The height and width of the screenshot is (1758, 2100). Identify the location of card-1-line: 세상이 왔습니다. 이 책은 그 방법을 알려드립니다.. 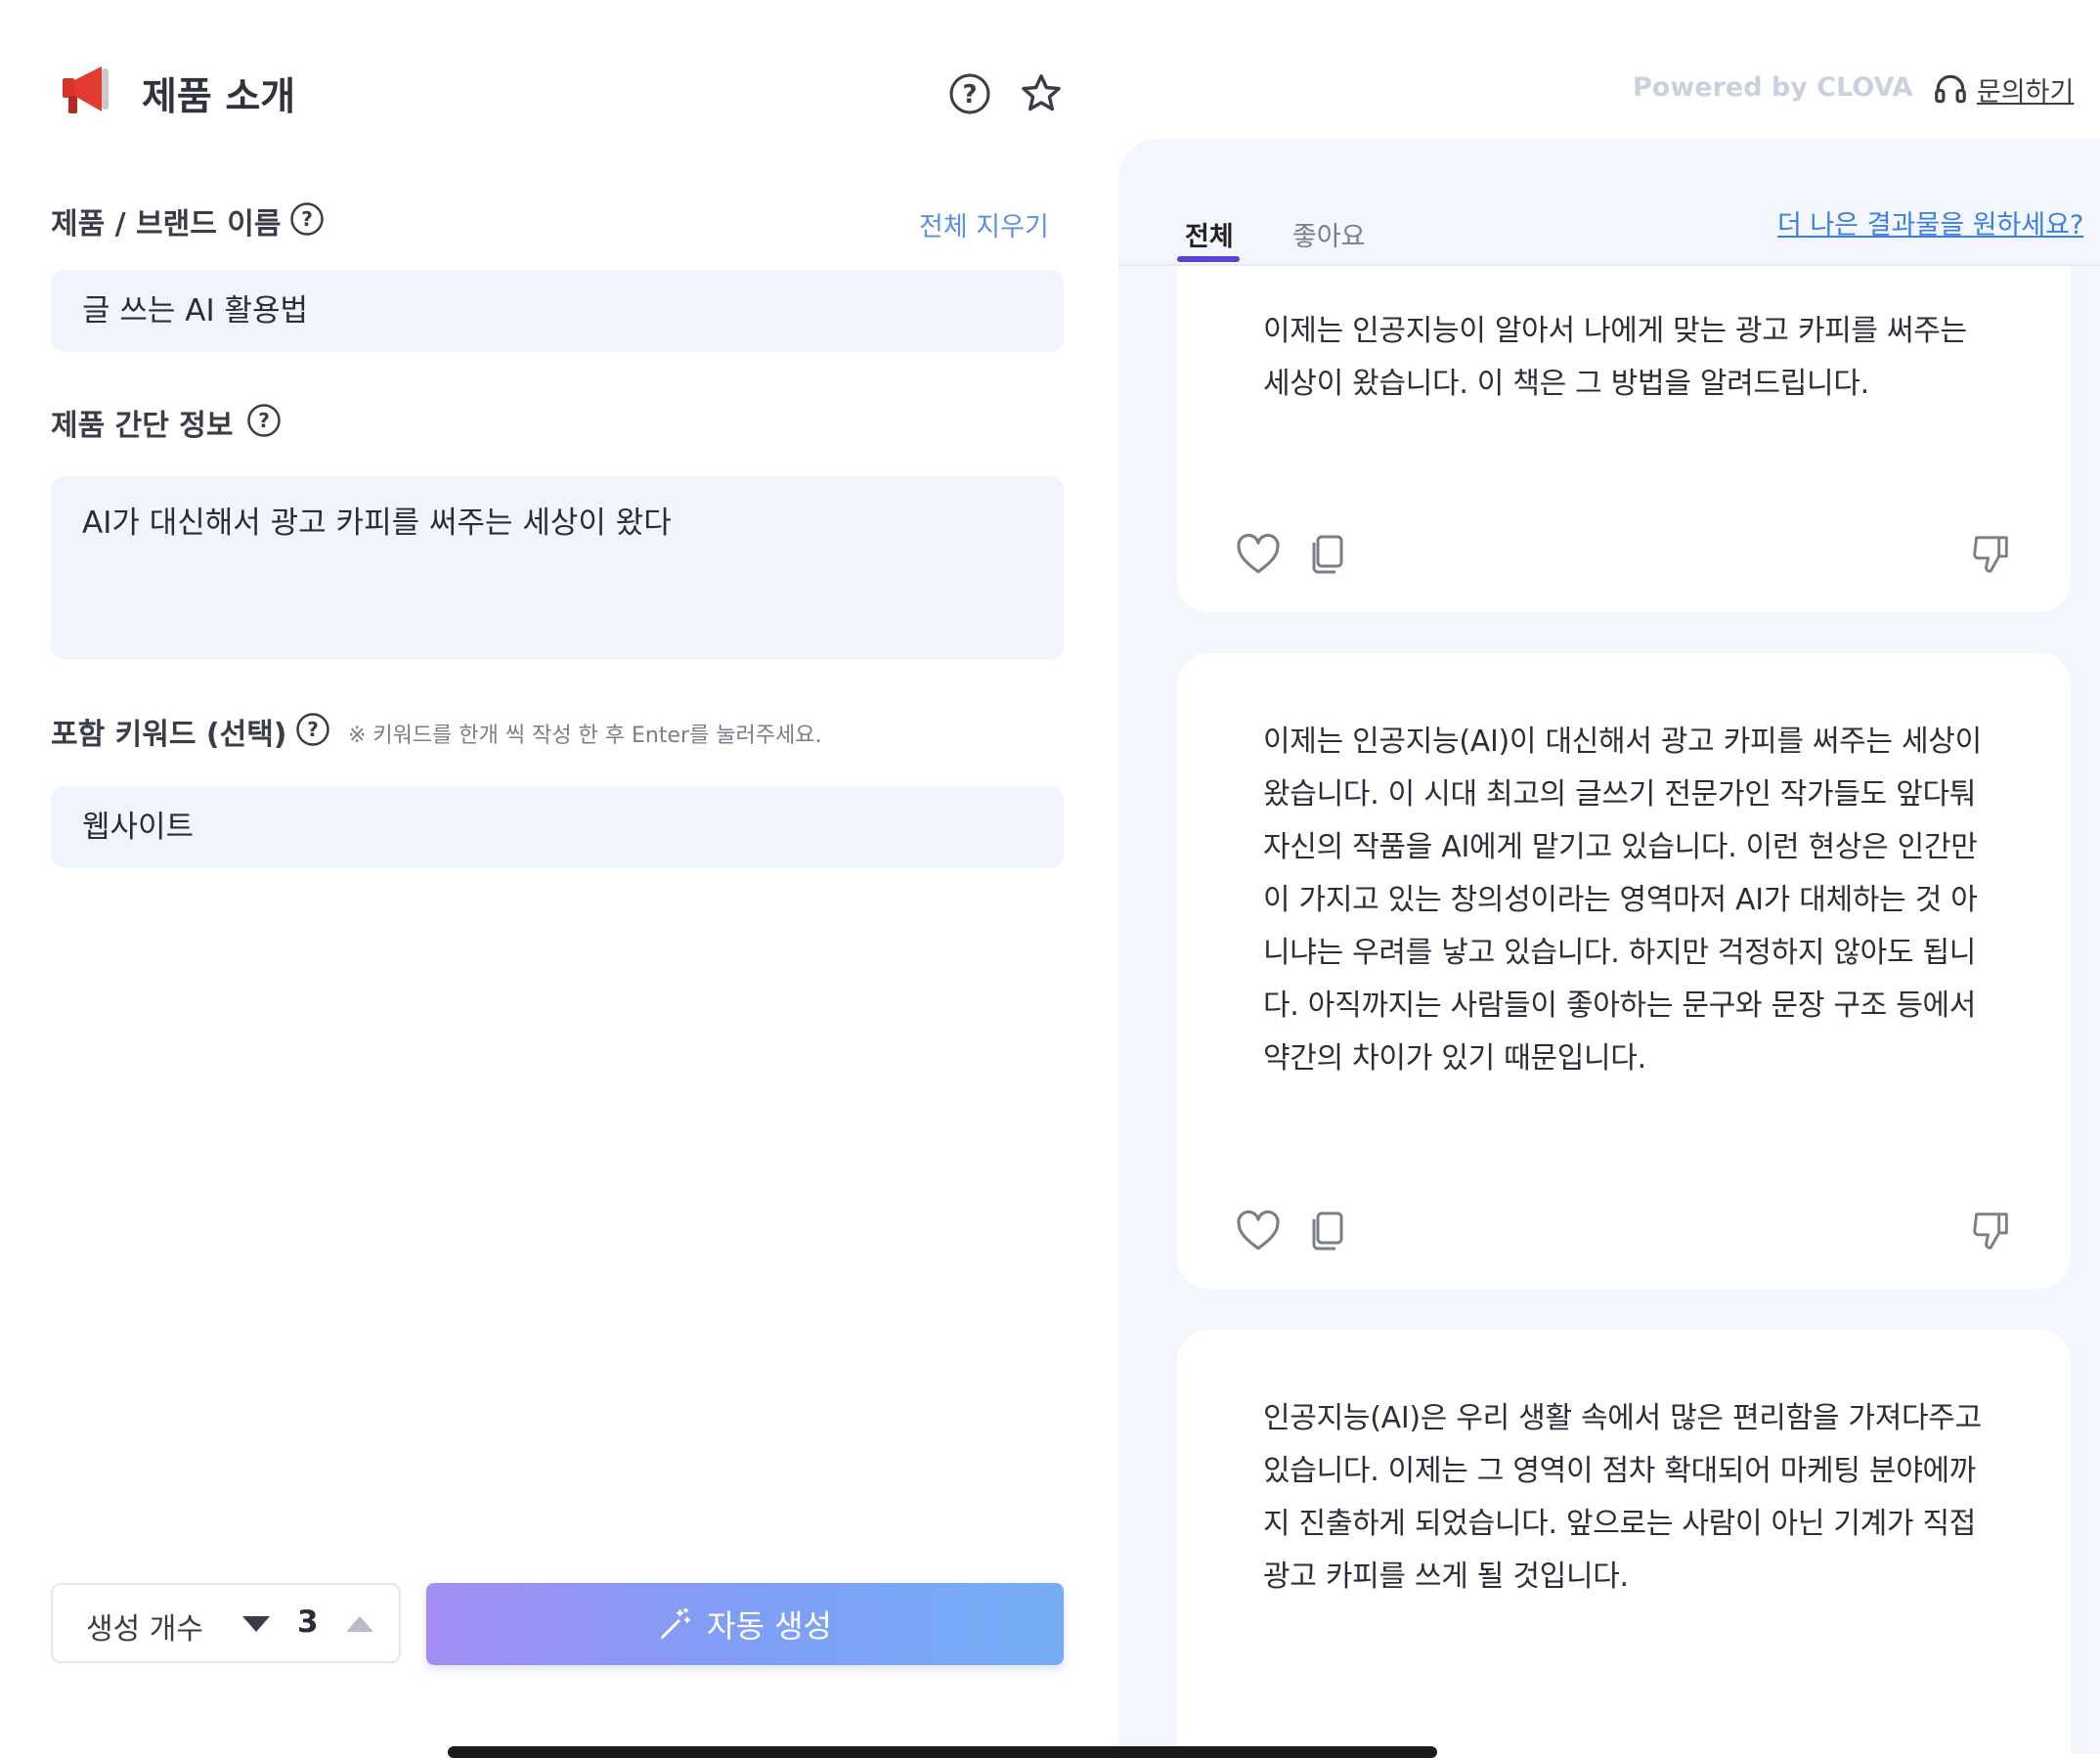
(1566, 384).